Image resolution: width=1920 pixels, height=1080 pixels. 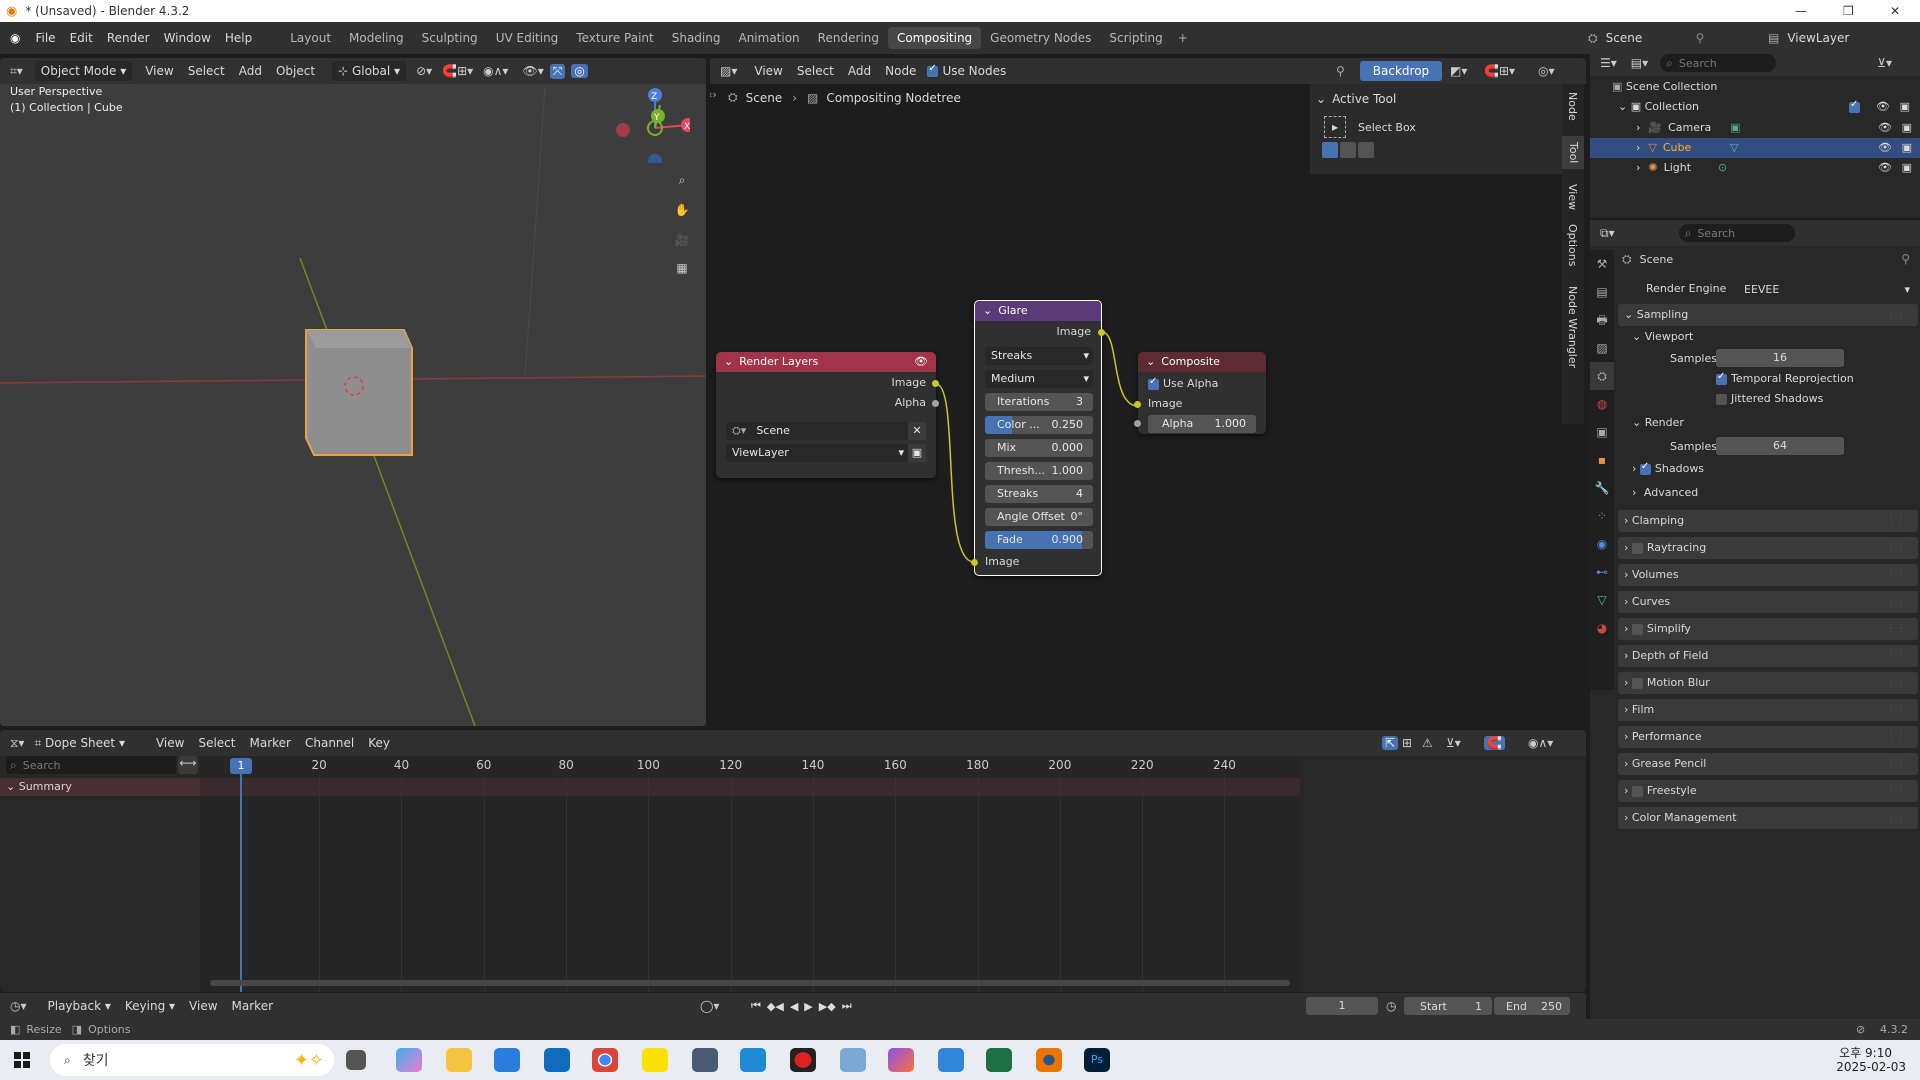 I want to click on tab-uv-editing: UV Editing, so click(x=527, y=38).